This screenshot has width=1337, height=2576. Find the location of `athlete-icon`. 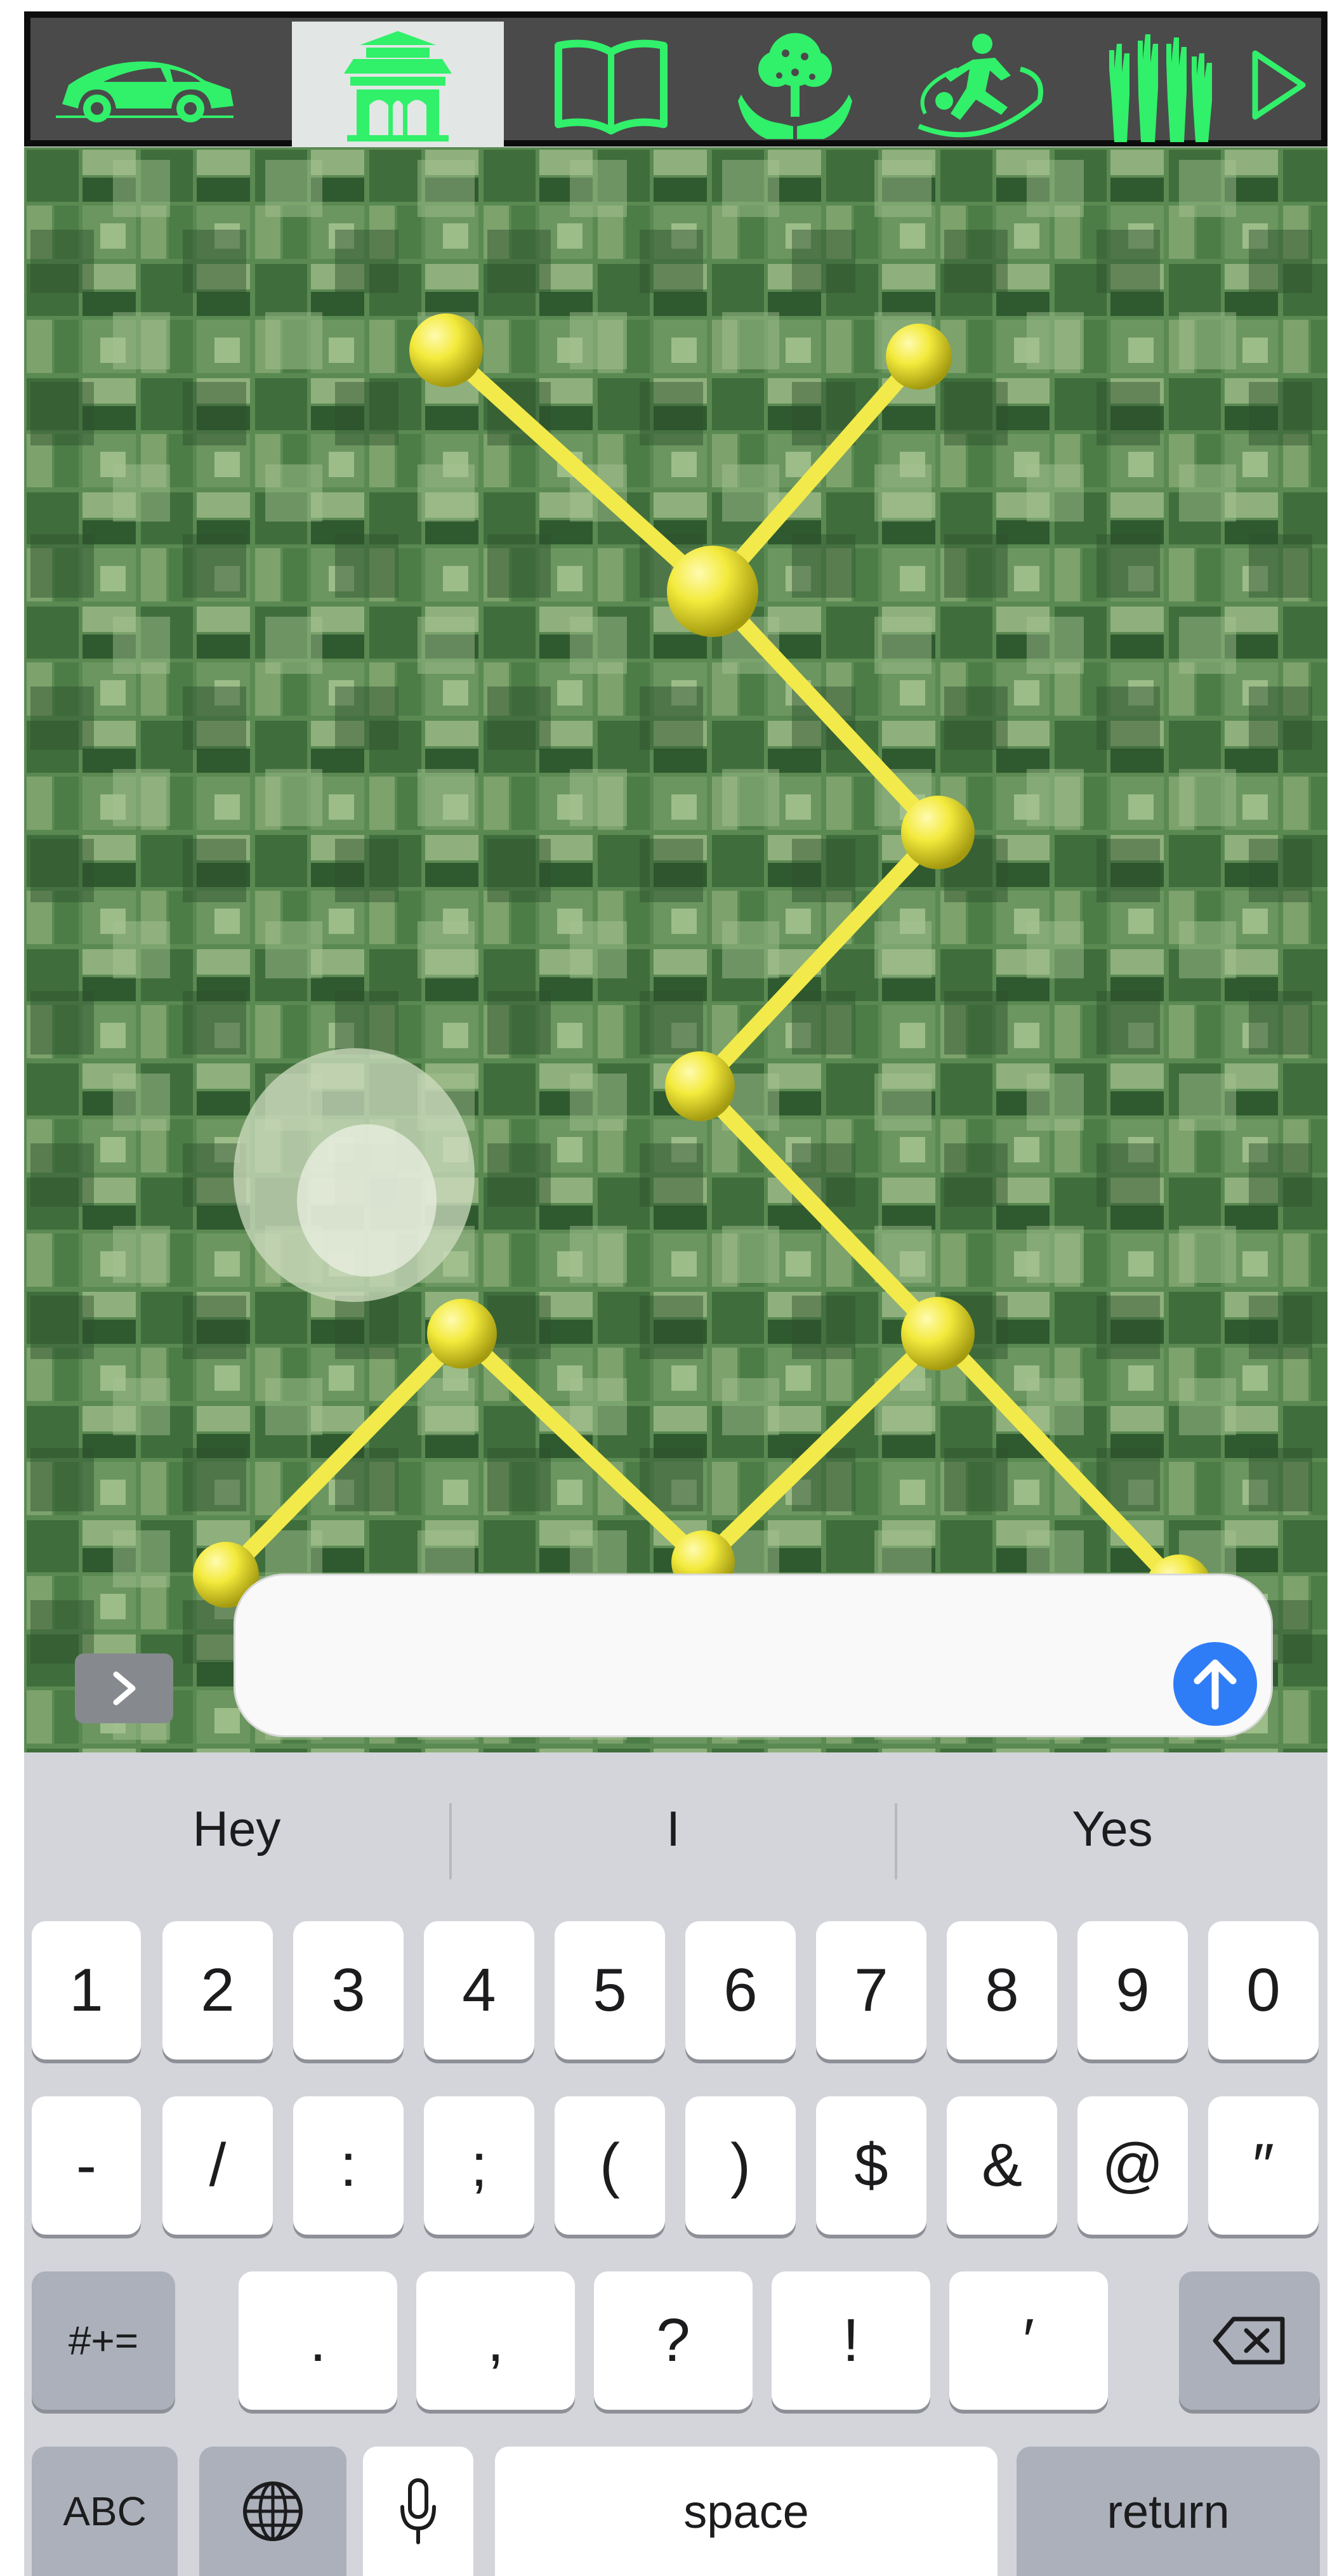

athlete-icon is located at coordinates (981, 85).